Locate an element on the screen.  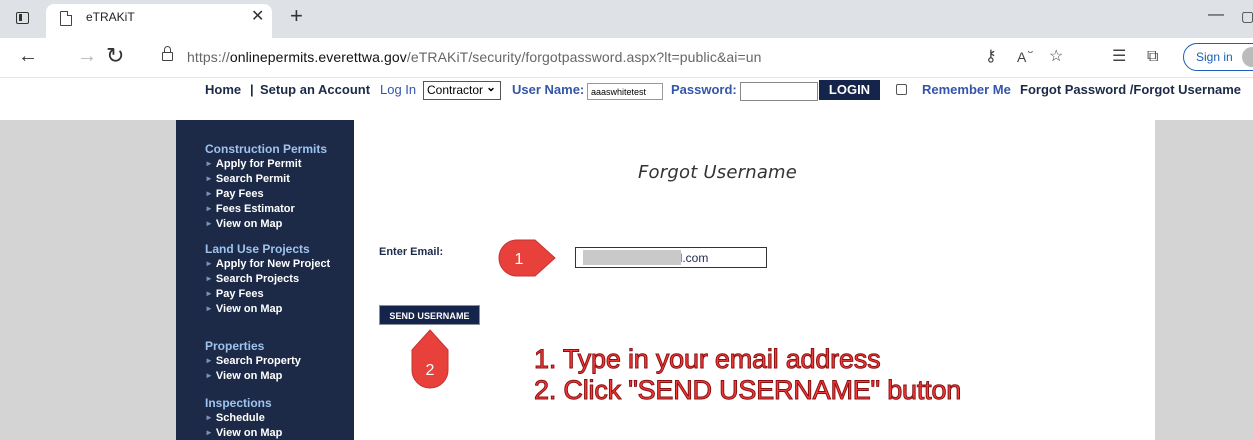
sidebar-item-search-property: ► Search Property is located at coordinates (253, 361).